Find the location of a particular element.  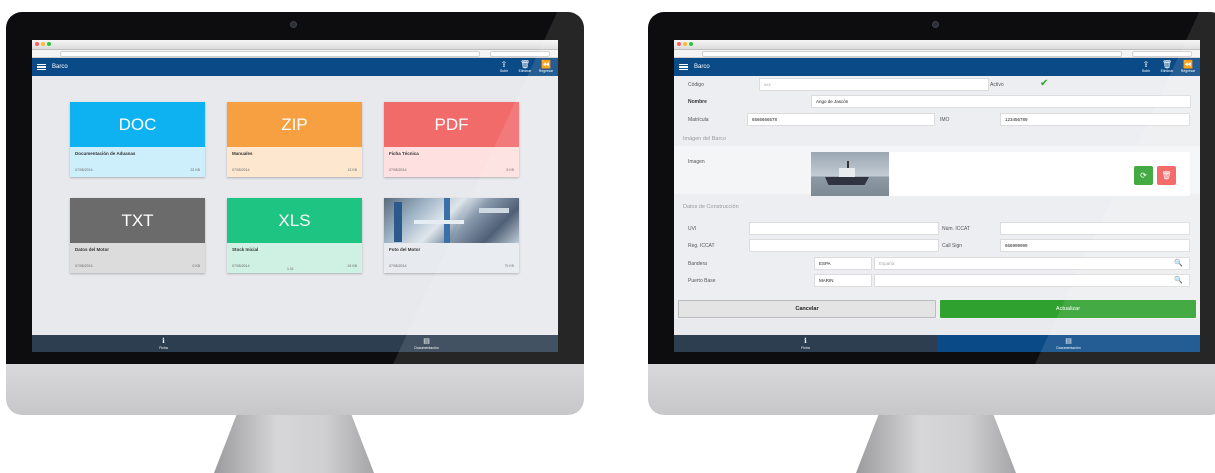

doc-size: 24 KB is located at coordinates (352, 266).